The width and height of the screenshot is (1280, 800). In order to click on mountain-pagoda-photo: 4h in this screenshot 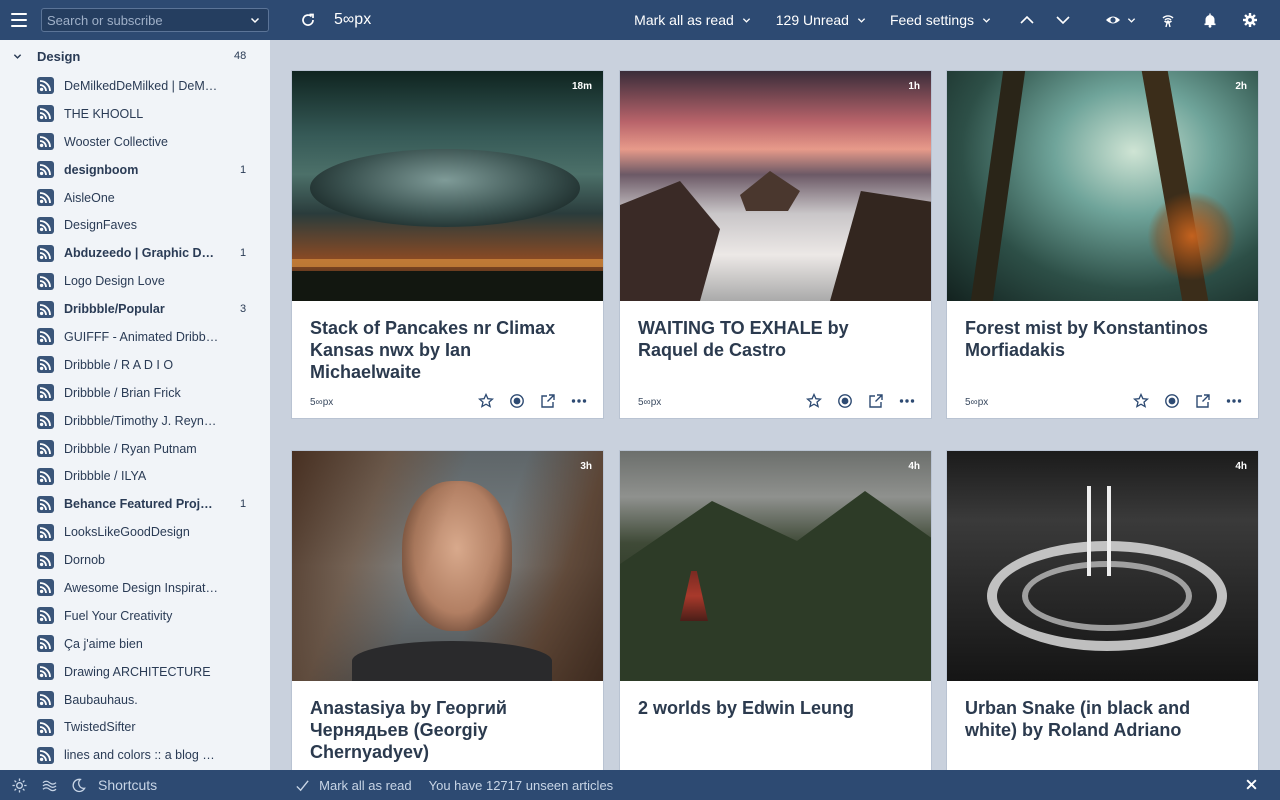, I will do `click(775, 566)`.